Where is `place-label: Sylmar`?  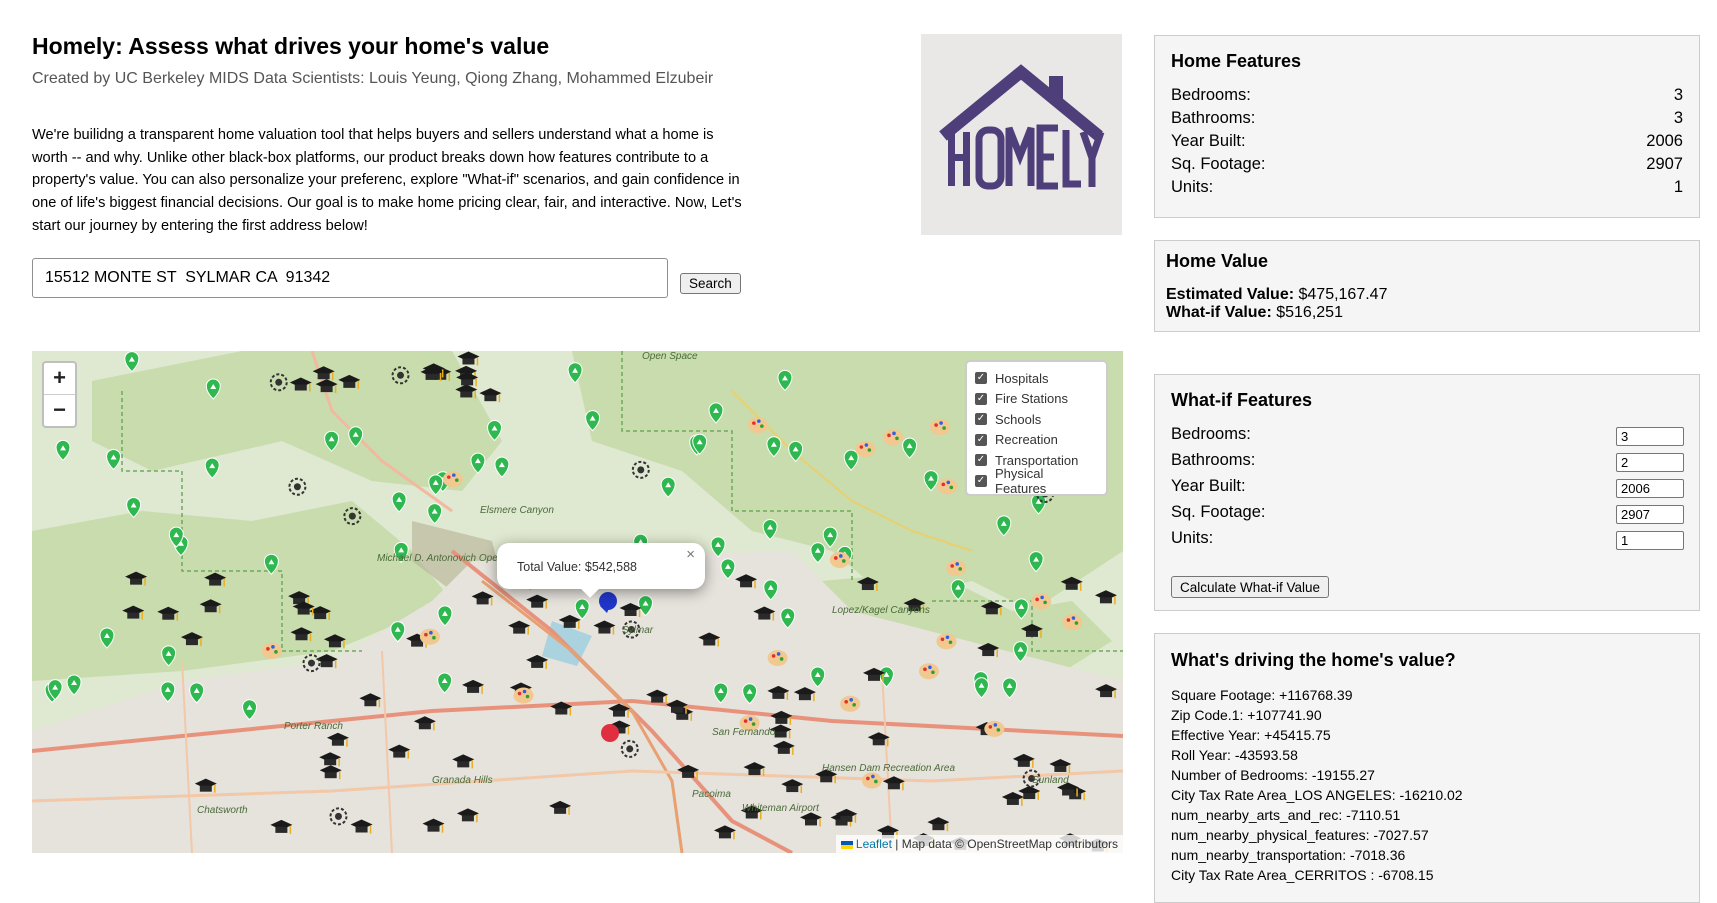
place-label: Sylmar is located at coordinates (638, 630).